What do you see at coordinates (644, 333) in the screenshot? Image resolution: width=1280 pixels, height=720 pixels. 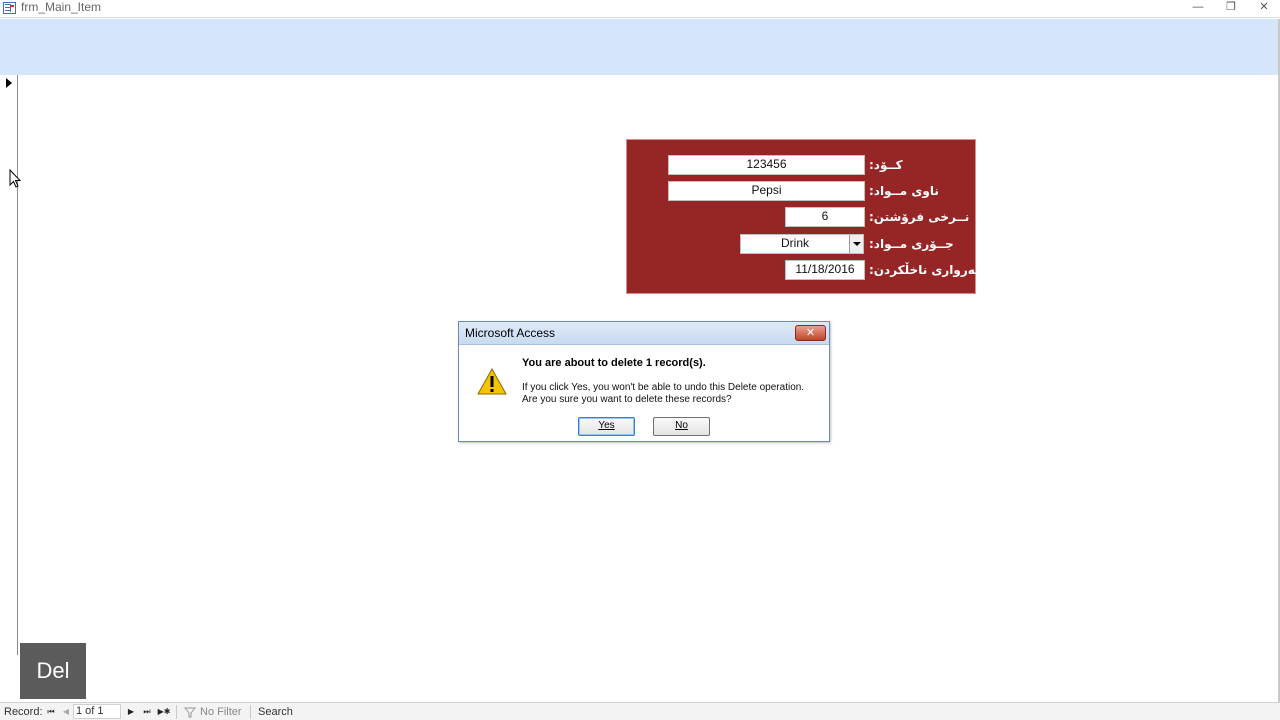 I see `dialog-titlebar: Microsoft Access ✕` at bounding box center [644, 333].